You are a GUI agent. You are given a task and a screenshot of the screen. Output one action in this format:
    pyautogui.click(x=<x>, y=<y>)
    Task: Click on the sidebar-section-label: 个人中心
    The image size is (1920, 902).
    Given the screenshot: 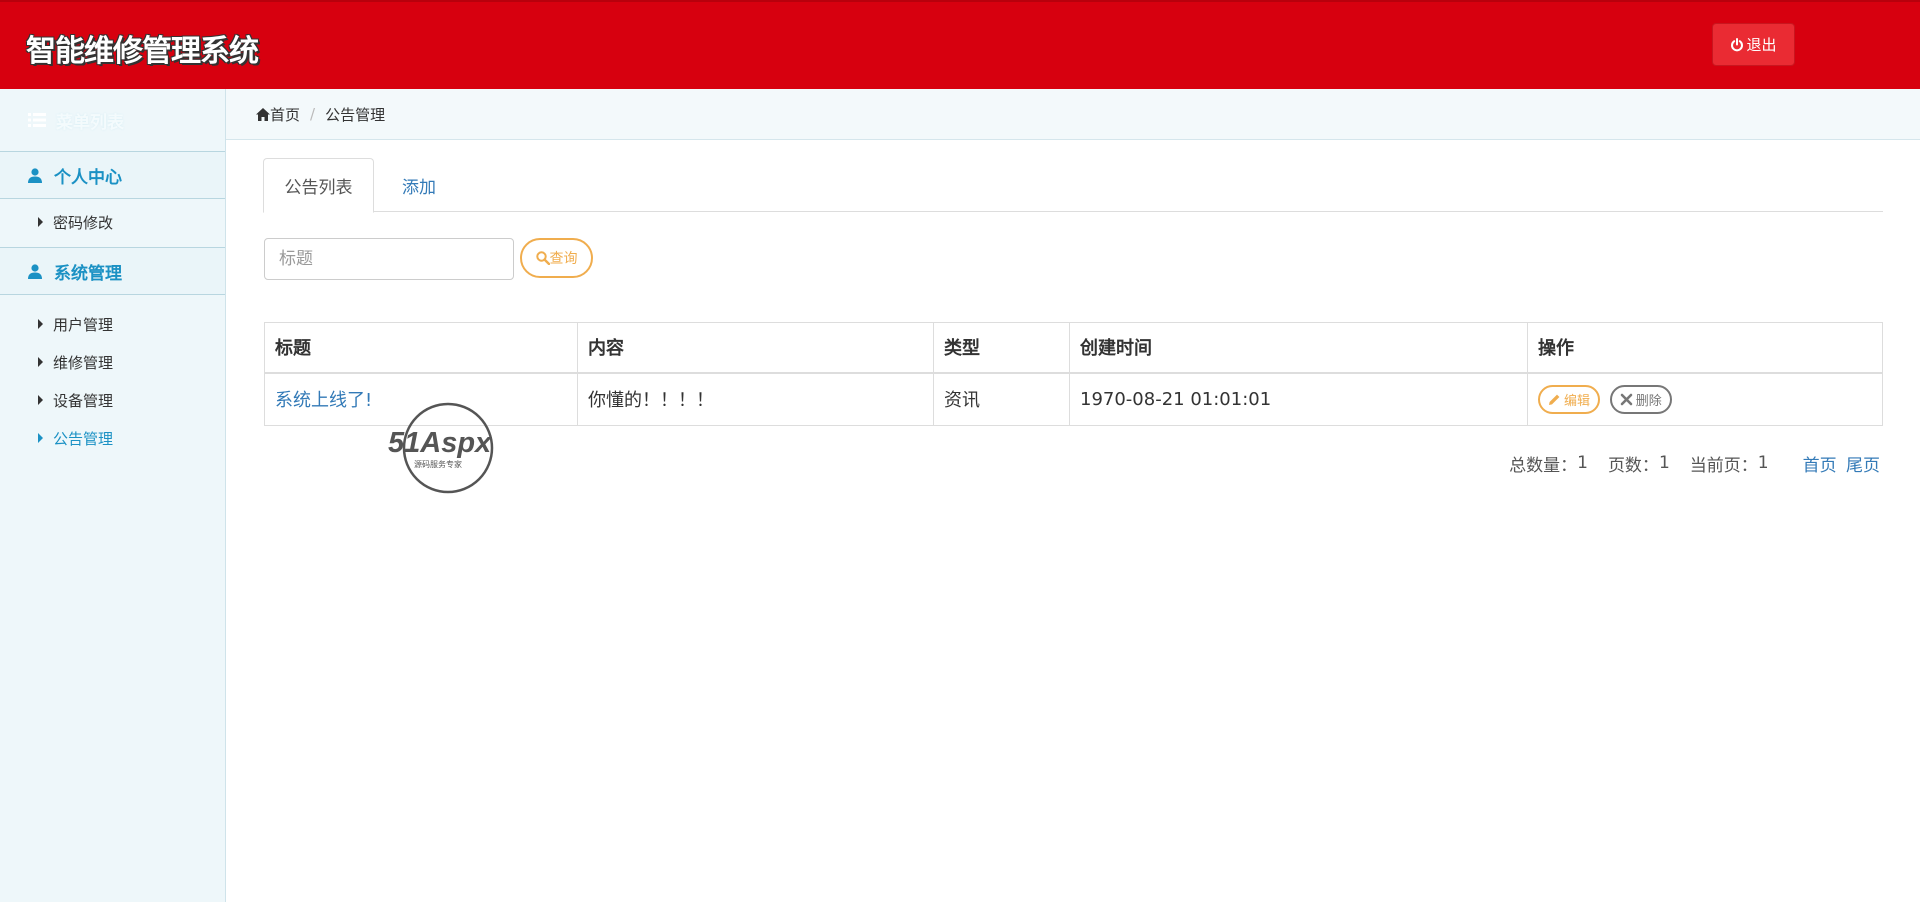 What is the action you would take?
    pyautogui.click(x=88, y=177)
    